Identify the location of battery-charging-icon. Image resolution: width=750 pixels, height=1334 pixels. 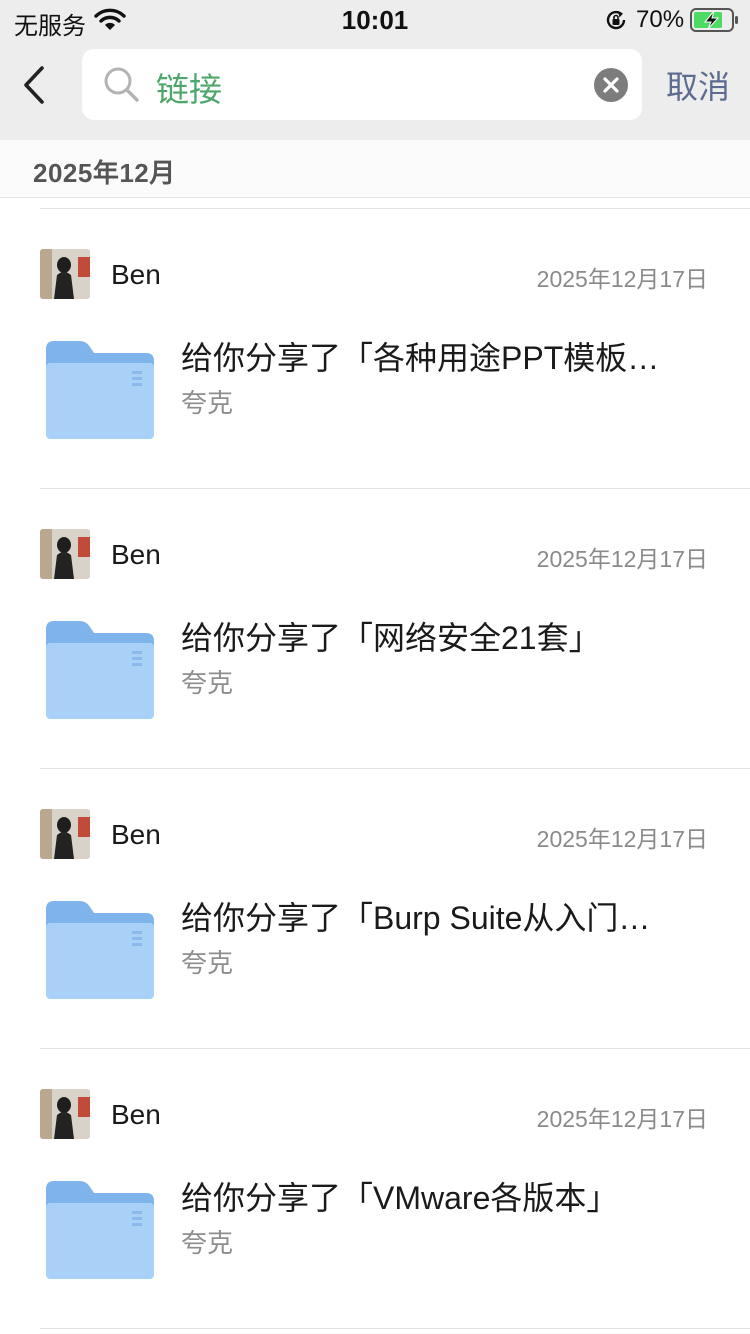
(715, 22).